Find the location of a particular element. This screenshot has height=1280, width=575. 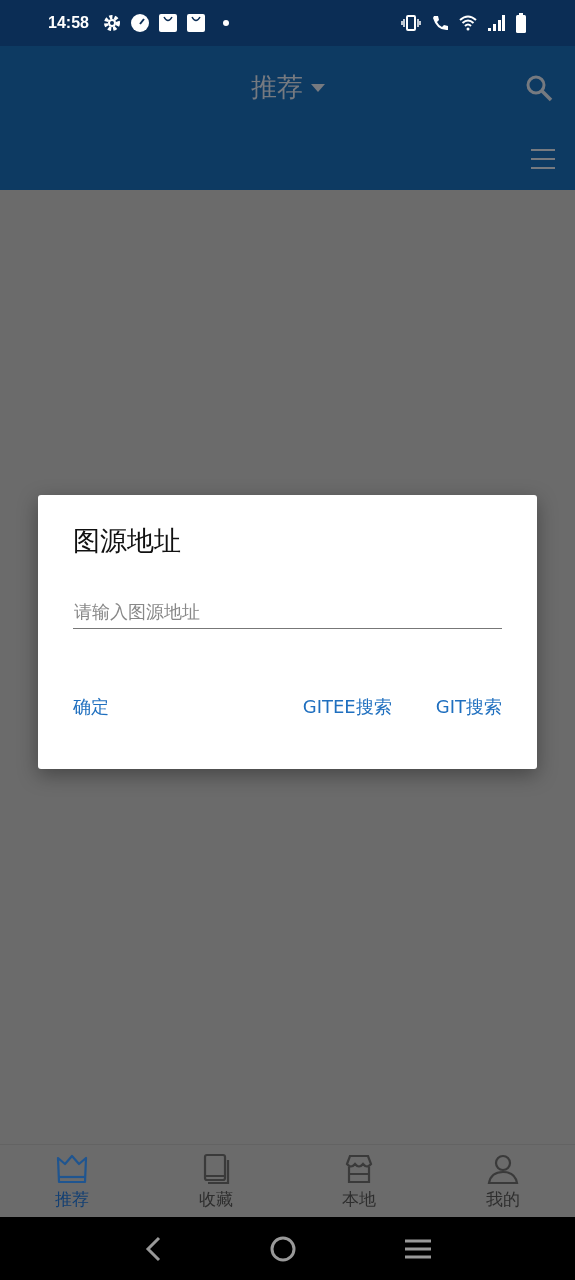

dialog-button: GITEE搜索 is located at coordinates (343, 707).